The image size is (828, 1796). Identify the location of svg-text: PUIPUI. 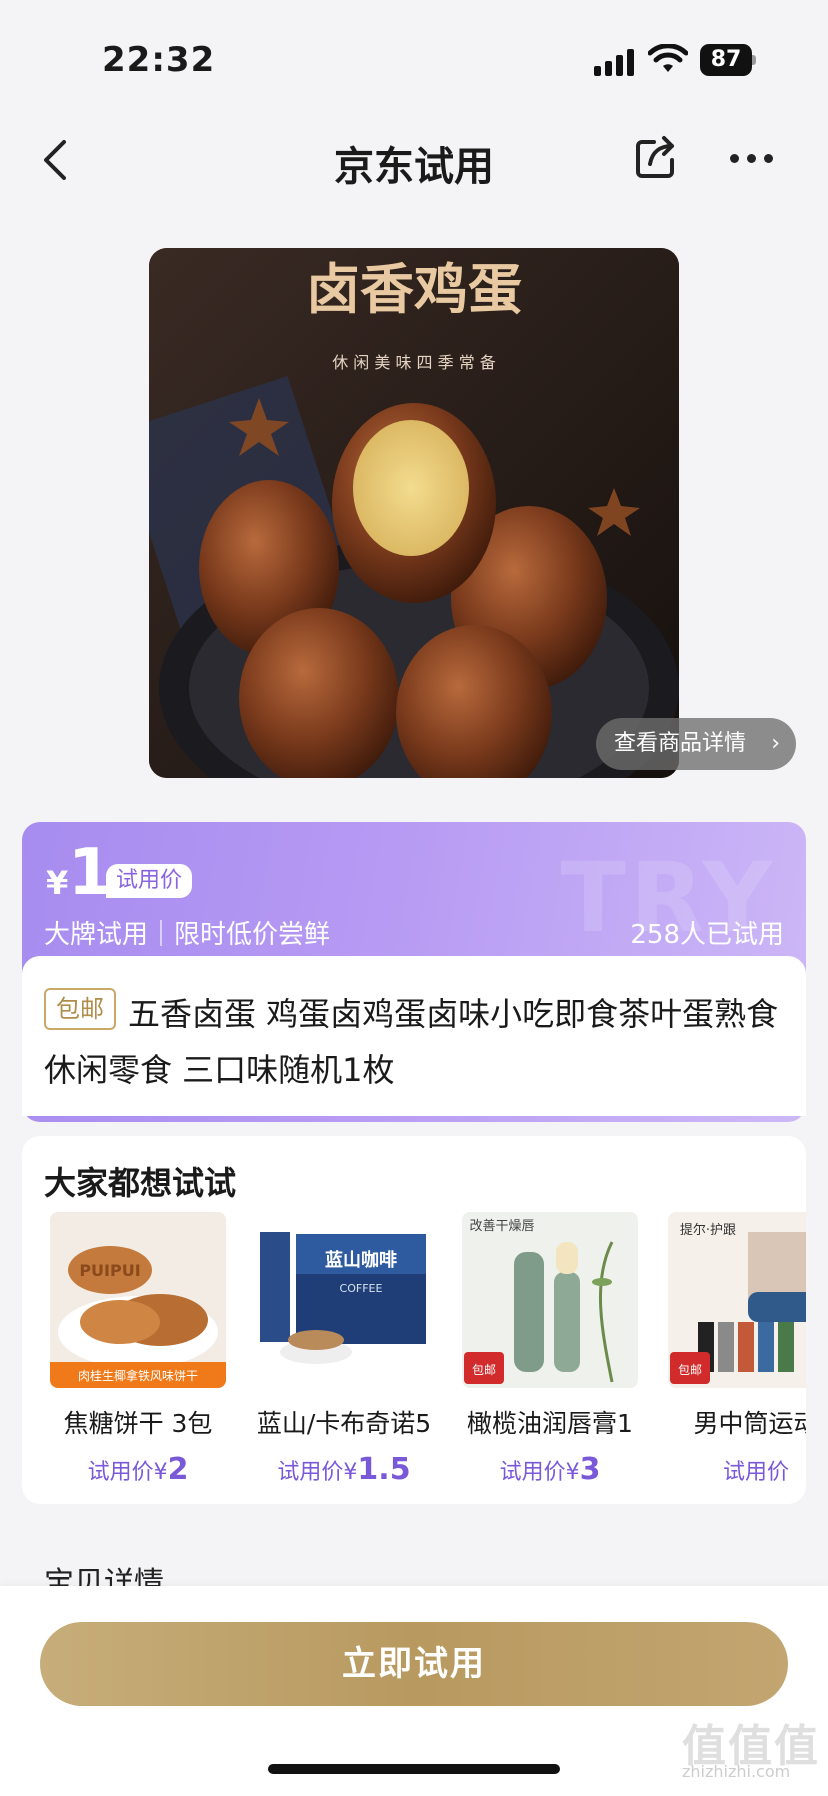
(109, 1270).